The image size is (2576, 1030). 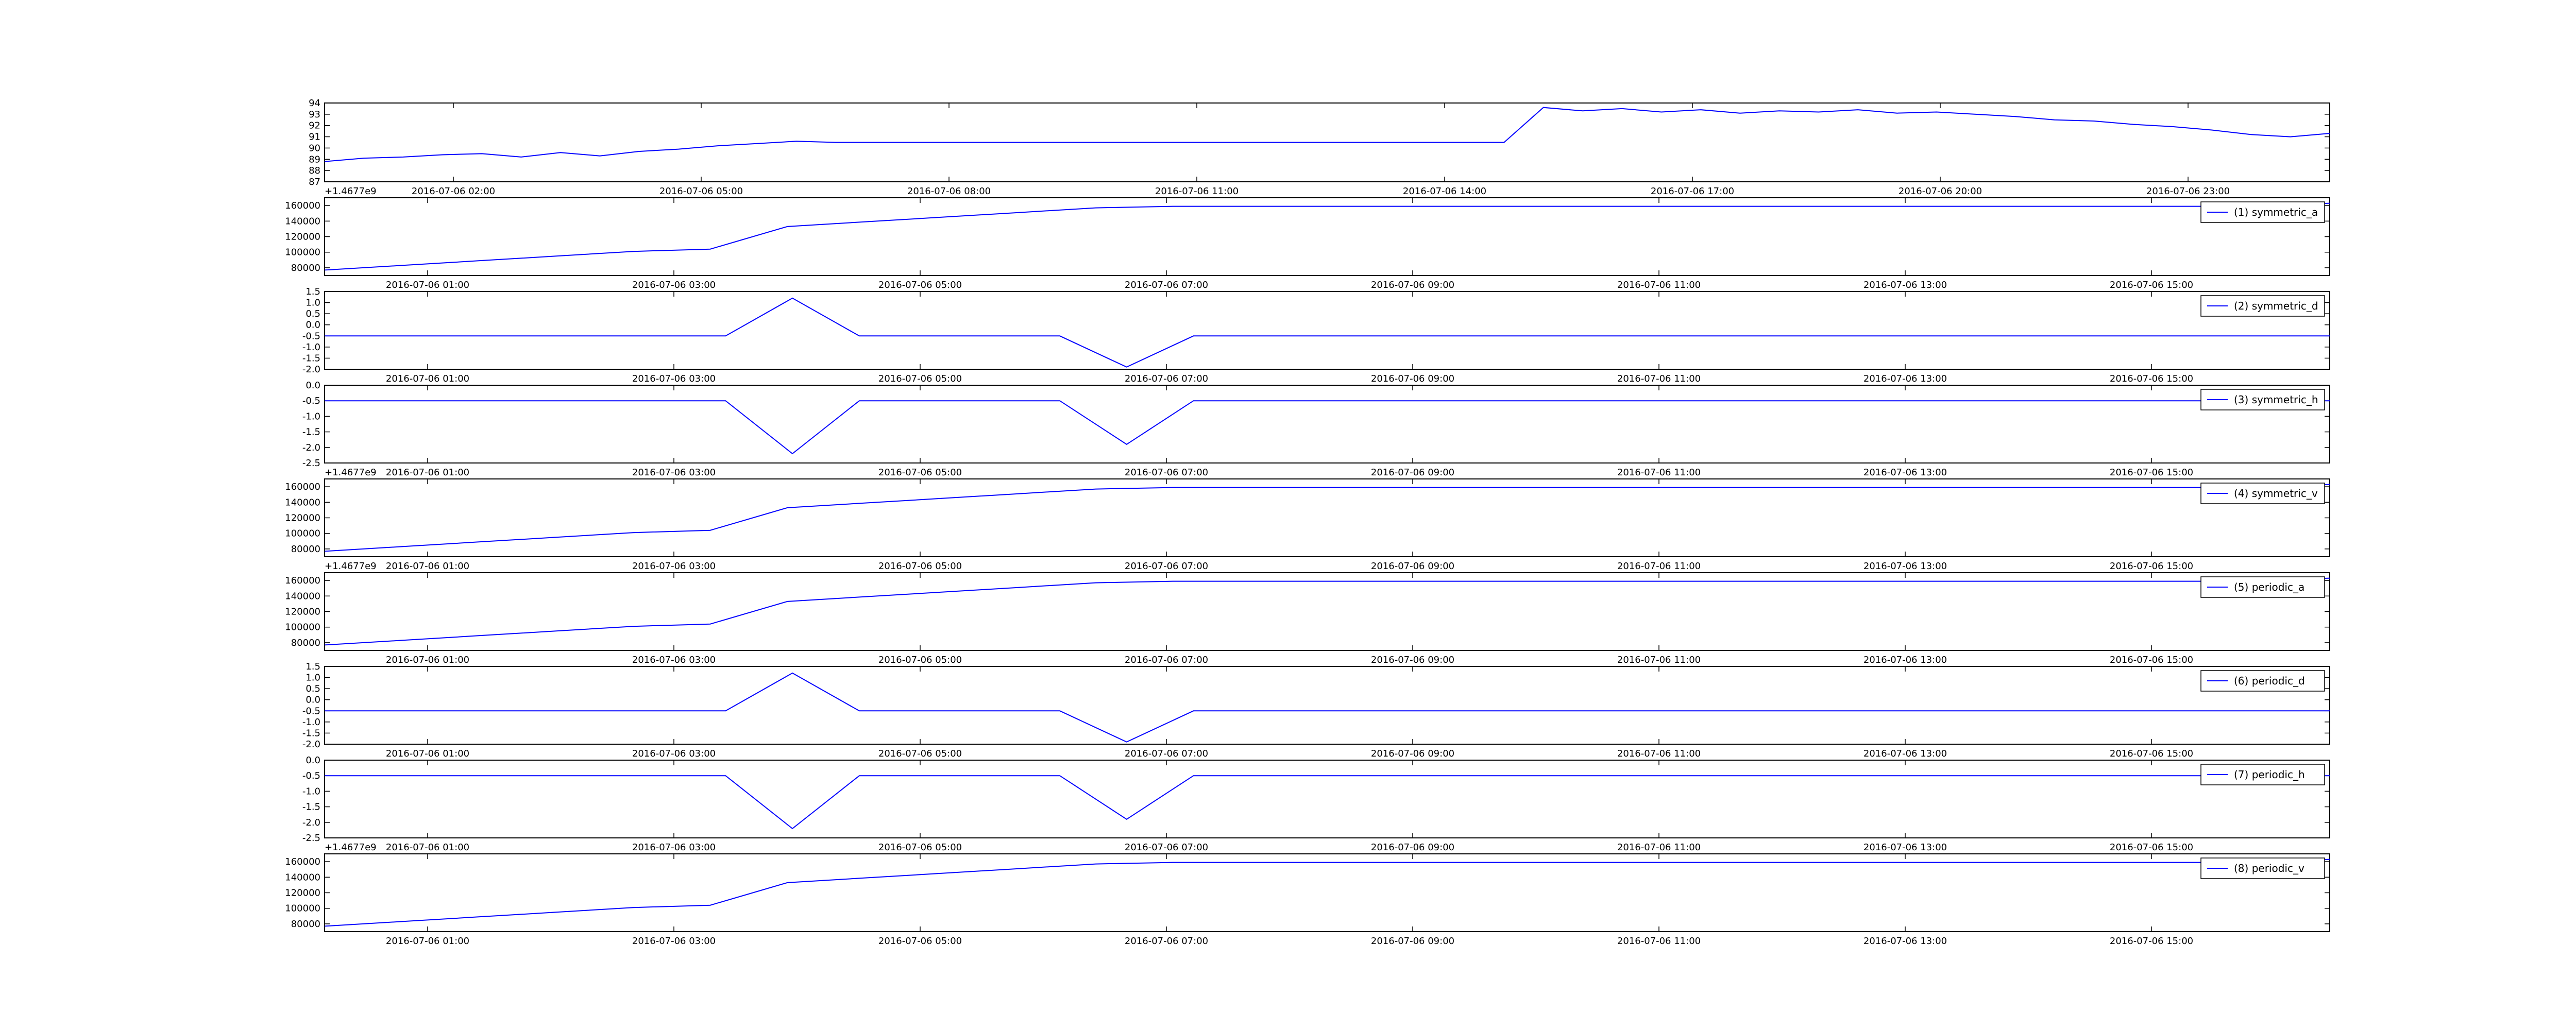 What do you see at coordinates (2188, 191) in the screenshot?
I see `x-tick-label: 2016-07-06 23:00` at bounding box center [2188, 191].